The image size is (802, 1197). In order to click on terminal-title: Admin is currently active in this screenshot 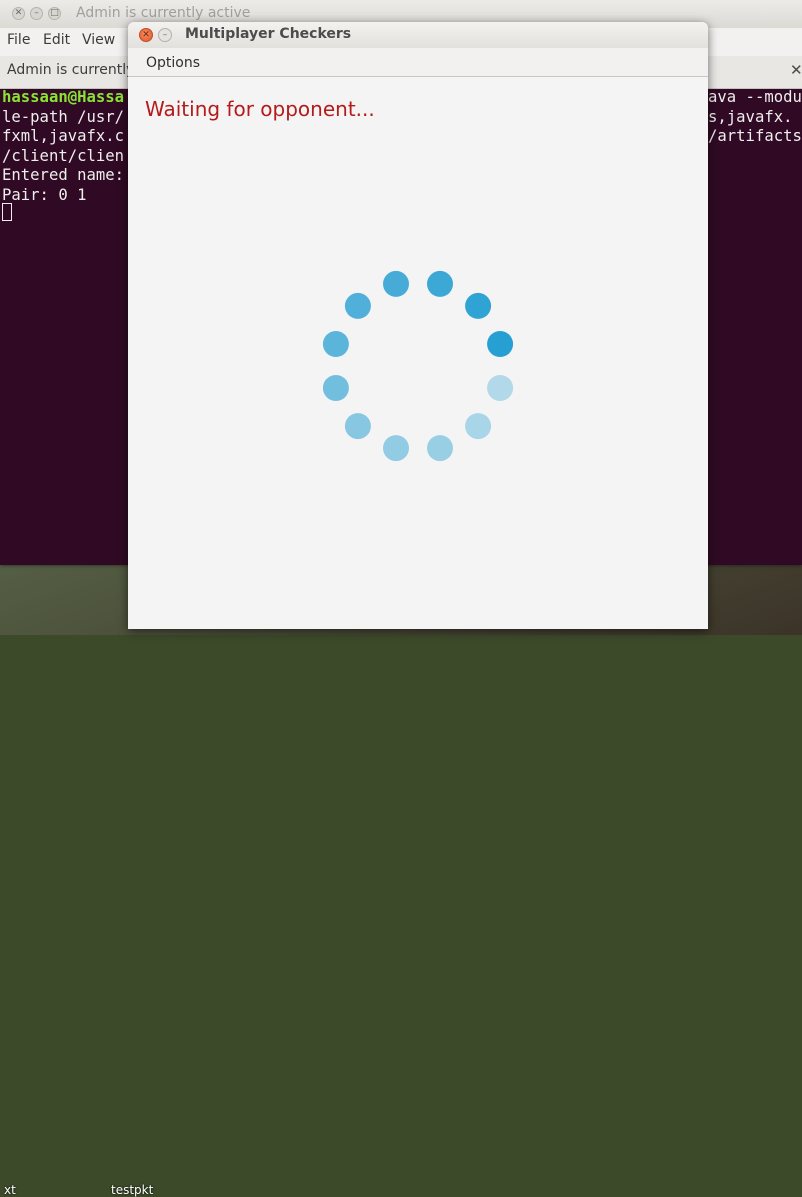, I will do `click(163, 13)`.